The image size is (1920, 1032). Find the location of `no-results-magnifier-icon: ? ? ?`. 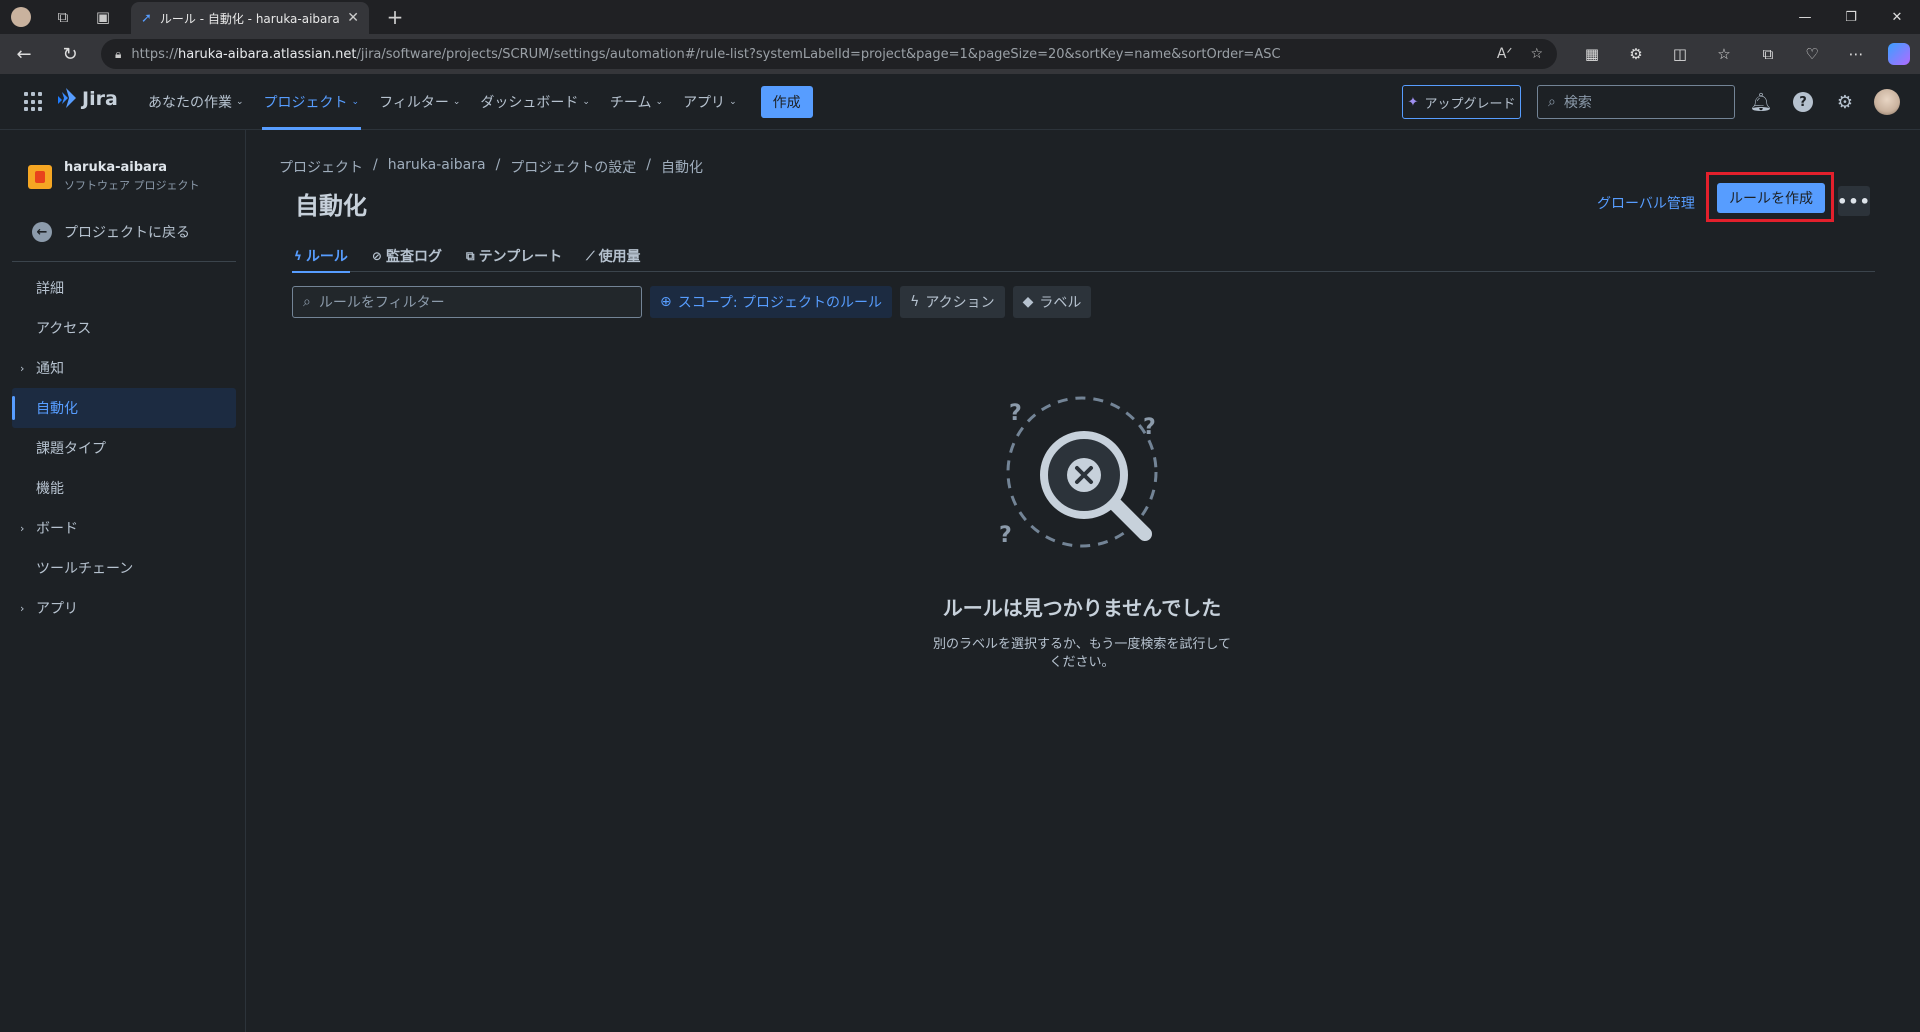

no-results-magnifier-icon: ? ? ? is located at coordinates (1078, 472).